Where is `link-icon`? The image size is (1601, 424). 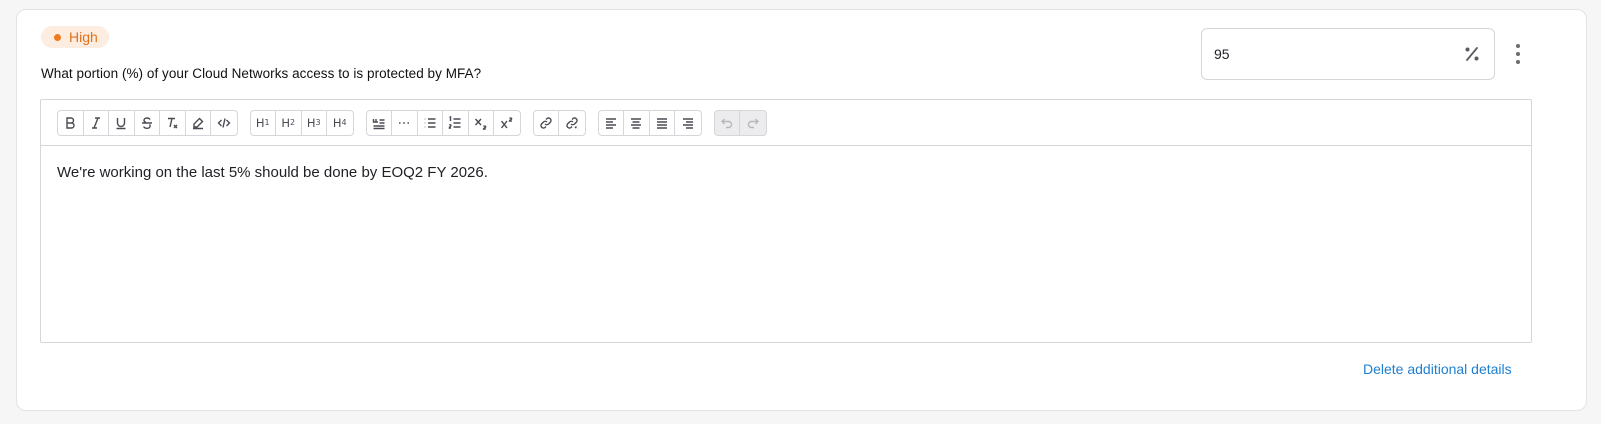
link-icon is located at coordinates (546, 122).